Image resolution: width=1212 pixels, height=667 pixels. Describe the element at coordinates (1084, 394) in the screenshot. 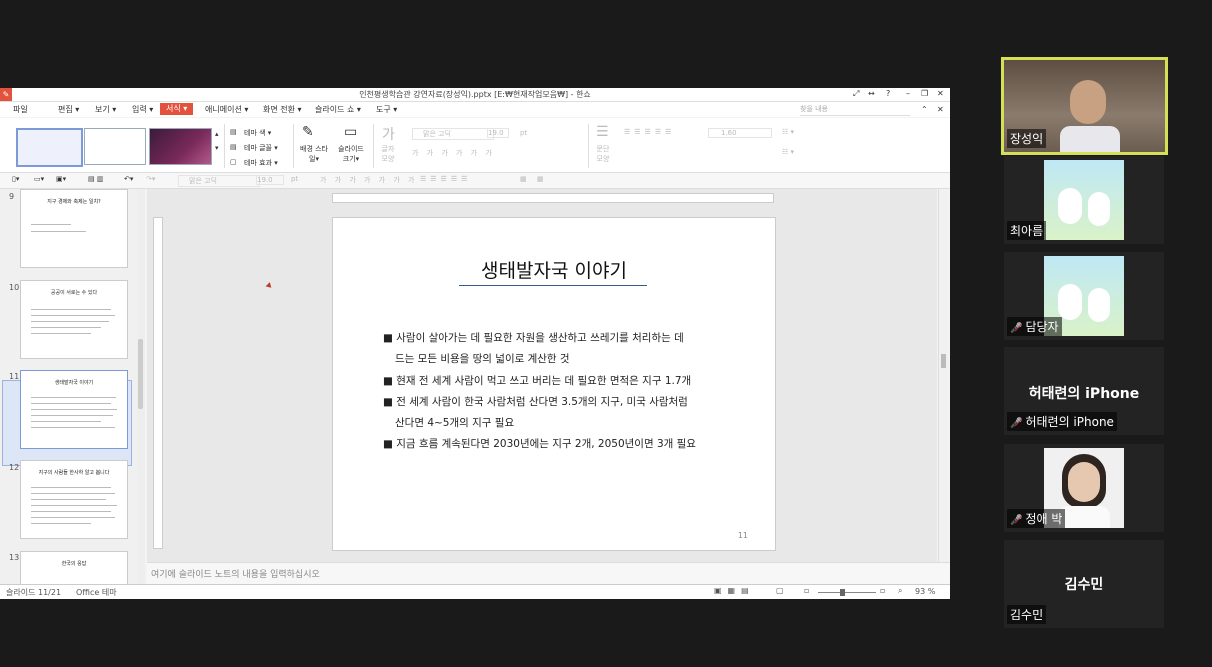

I see `participant-display-name: 허태련의 iPhone` at that location.